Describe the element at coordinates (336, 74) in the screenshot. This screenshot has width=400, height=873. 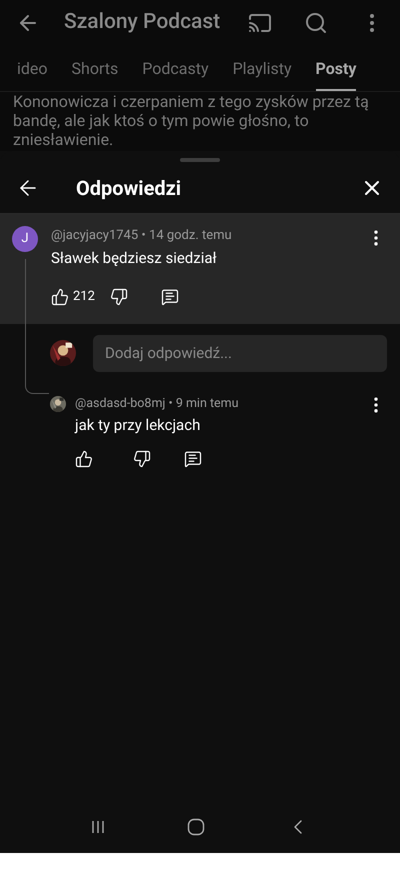
I see `channel-tab: Posty` at that location.